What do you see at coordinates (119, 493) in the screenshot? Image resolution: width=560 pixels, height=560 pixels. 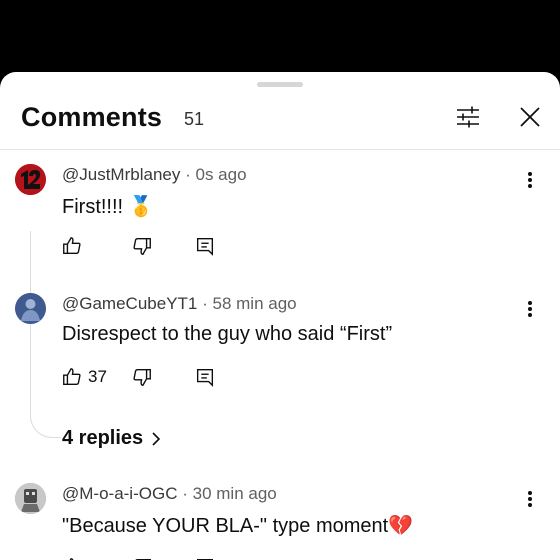 I see `comment-author: @M-o-a-i-OGC` at bounding box center [119, 493].